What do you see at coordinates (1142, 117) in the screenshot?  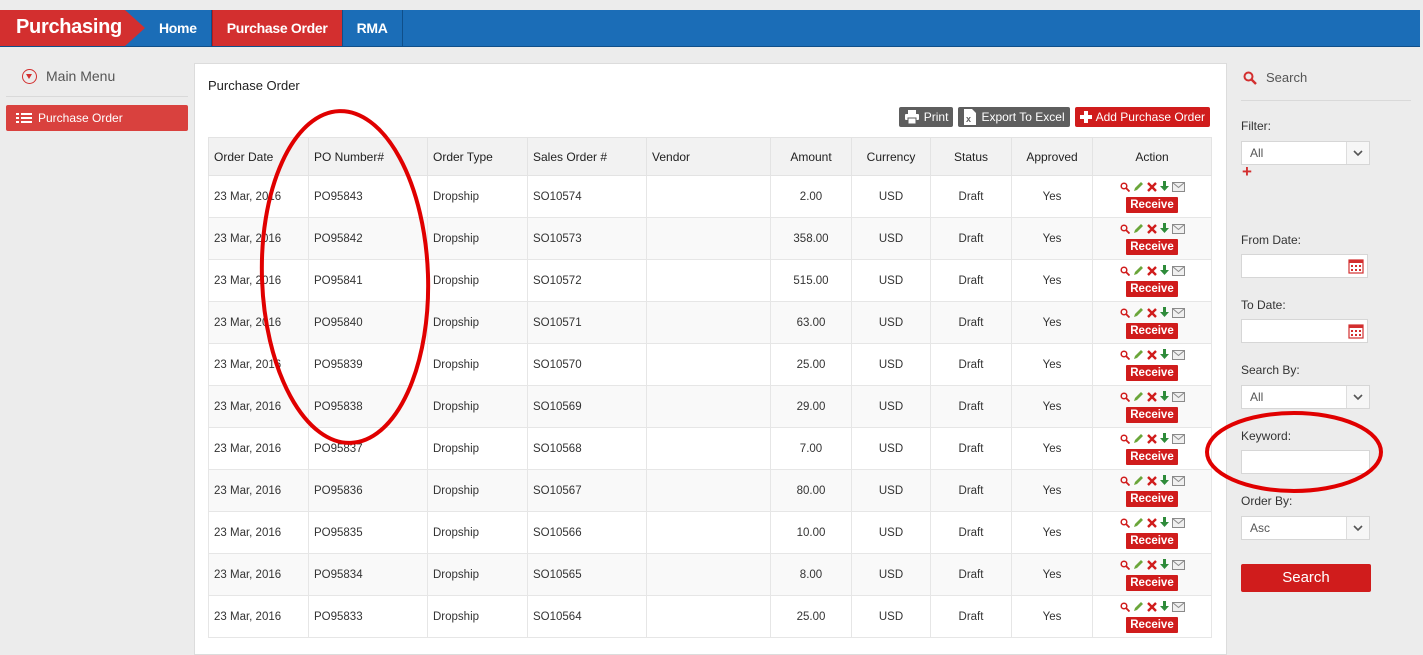 I see `add-purchase-order-button: Add Purchase Order` at bounding box center [1142, 117].